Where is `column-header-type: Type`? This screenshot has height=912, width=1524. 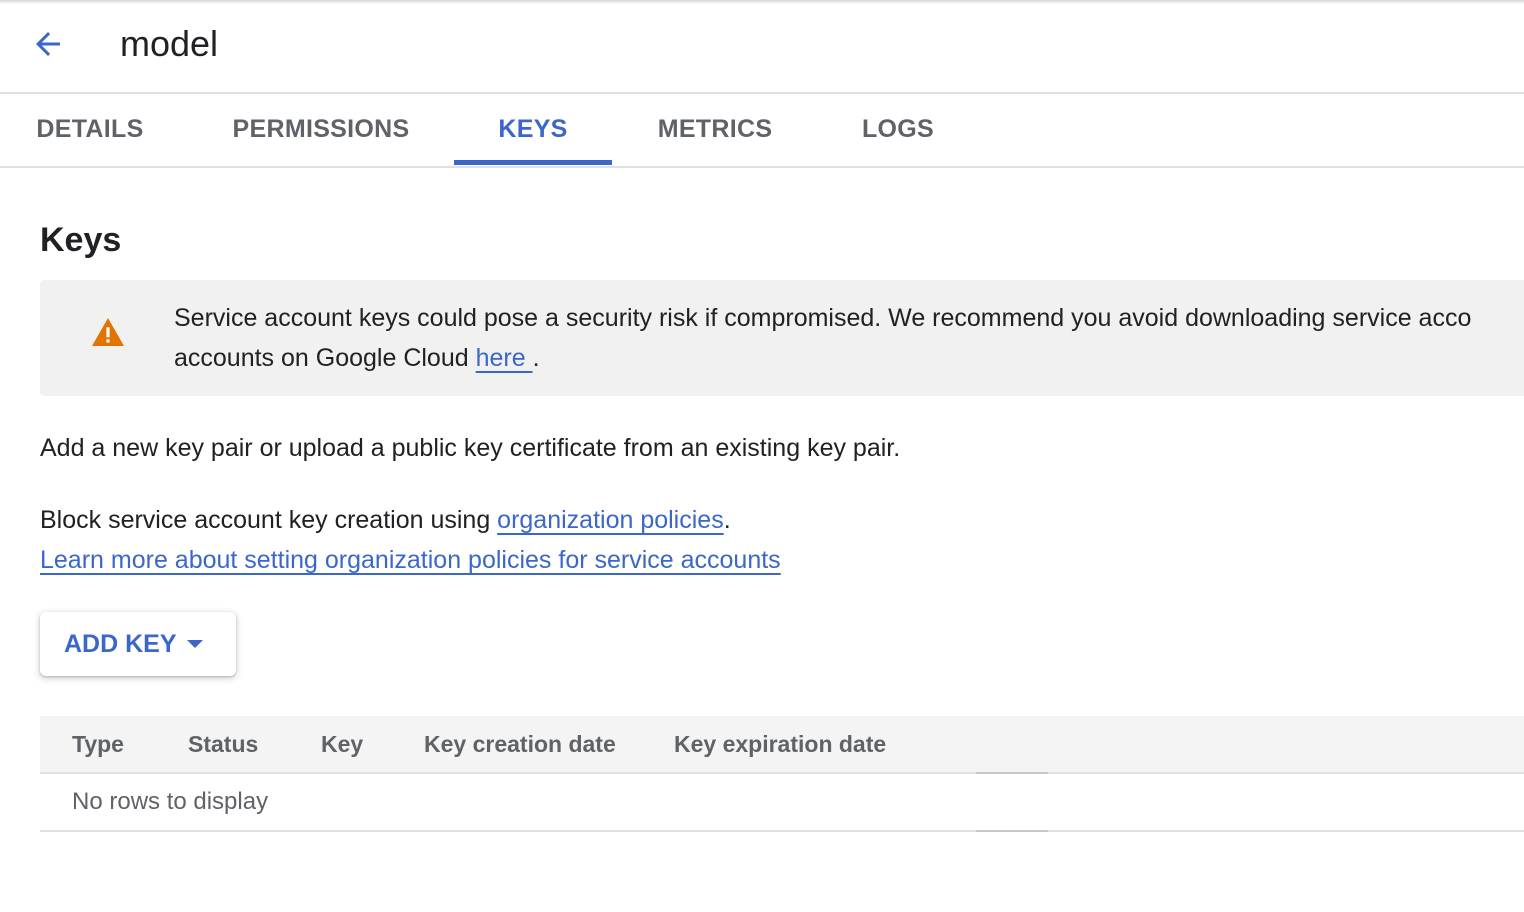
column-header-type: Type is located at coordinates (98, 744).